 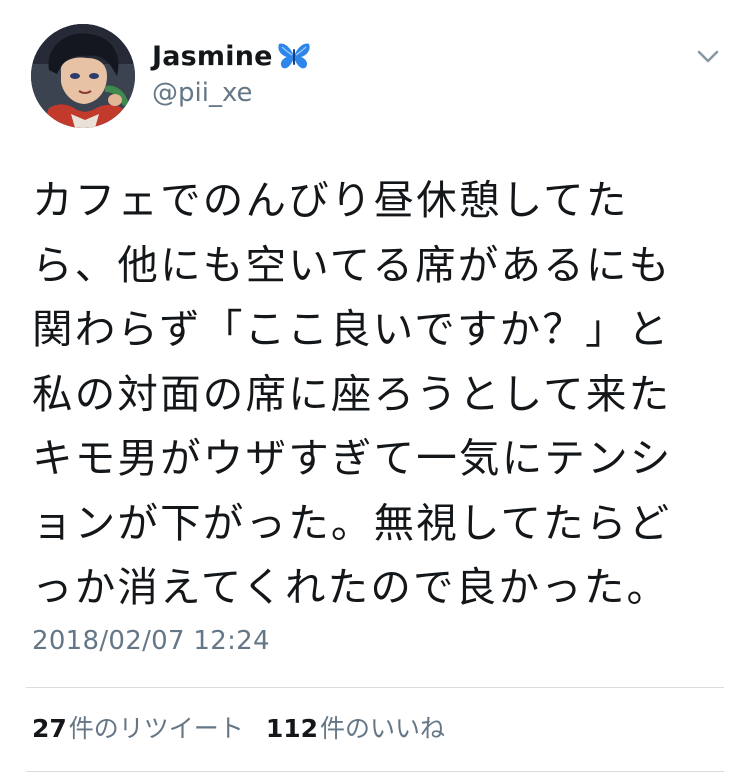 I want to click on butterfly-icon, so click(x=294, y=56).